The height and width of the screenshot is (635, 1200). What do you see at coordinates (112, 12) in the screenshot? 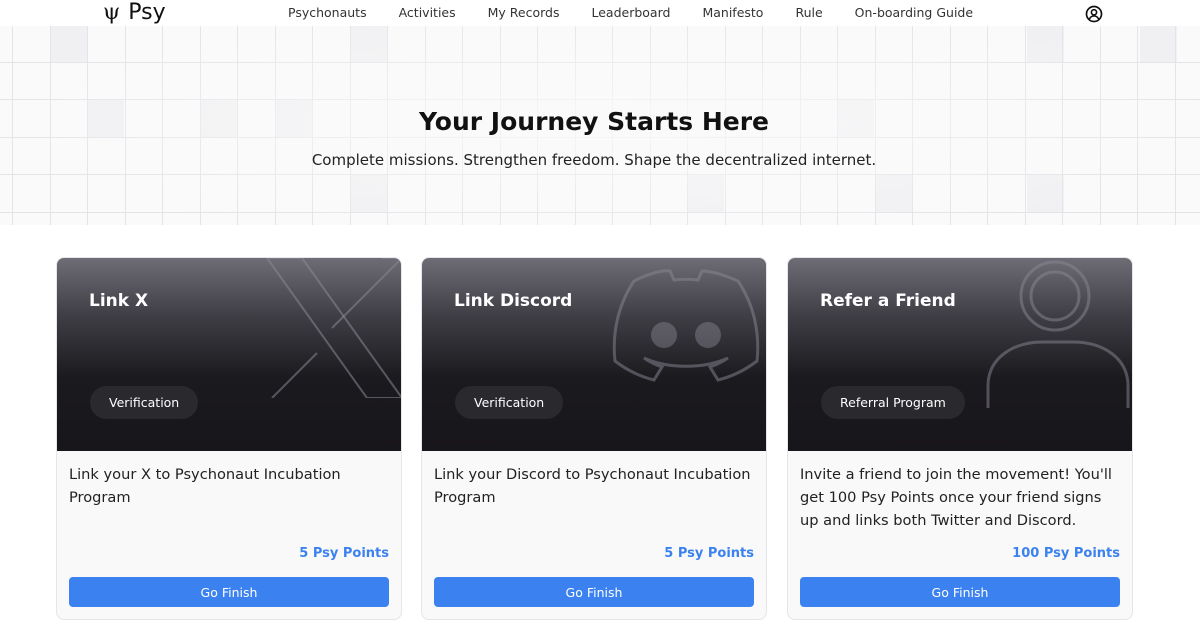
I see `psi-logo-icon: ψ` at bounding box center [112, 12].